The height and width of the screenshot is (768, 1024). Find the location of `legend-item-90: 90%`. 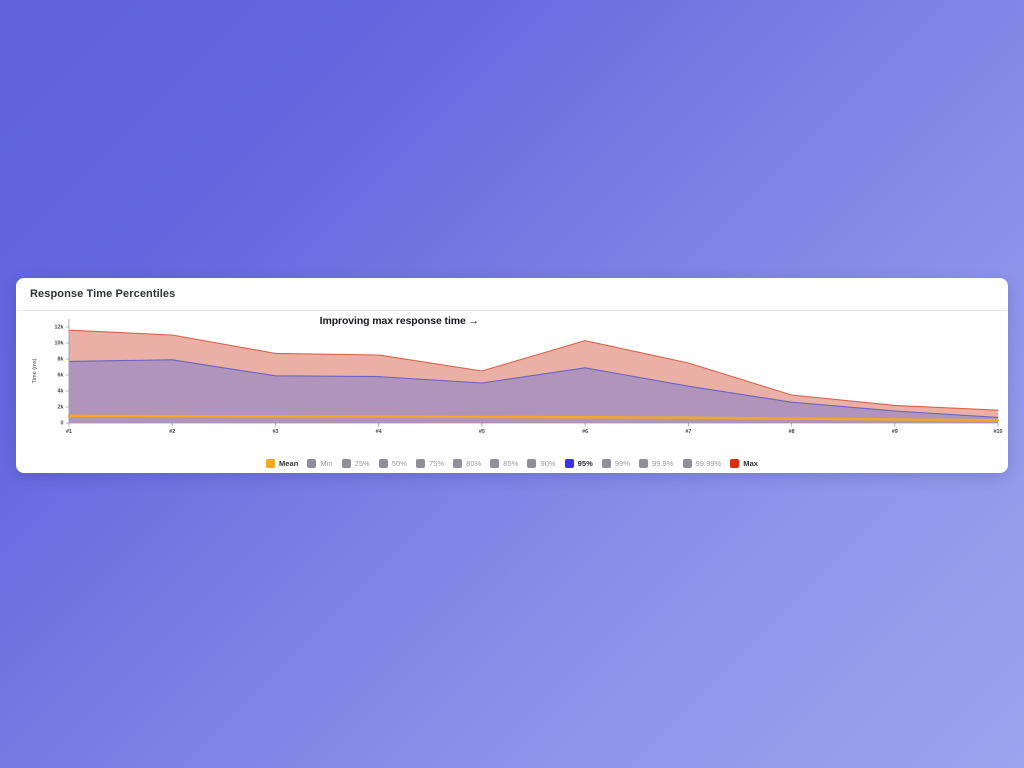

legend-item-90: 90% is located at coordinates (541, 463).